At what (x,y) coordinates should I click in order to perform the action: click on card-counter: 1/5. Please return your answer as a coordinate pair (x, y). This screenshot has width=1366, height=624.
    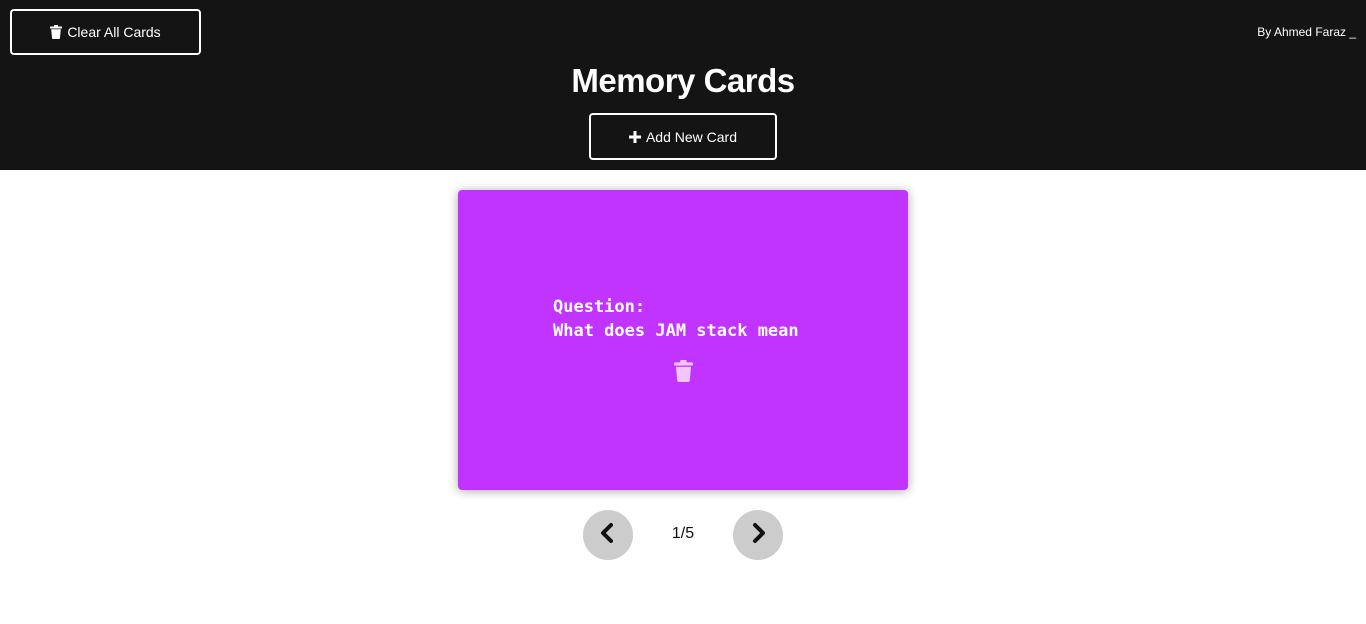
    Looking at the image, I should click on (683, 533).